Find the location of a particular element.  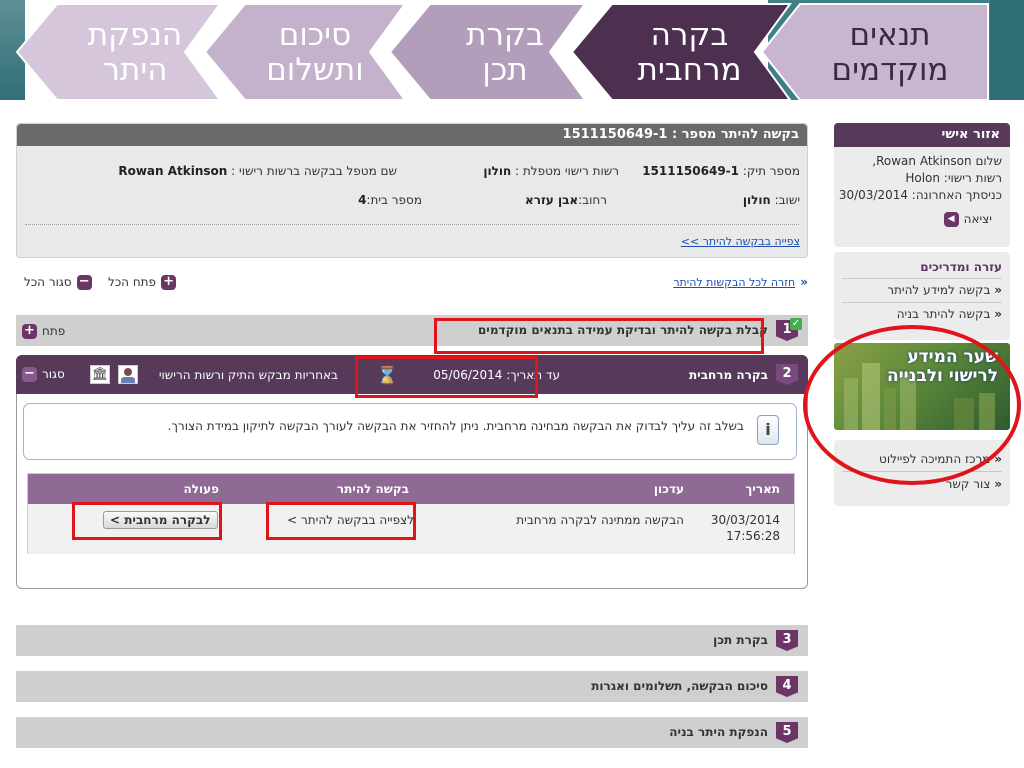

stage-2-responsibility: באחריות מבקש התיק ורשות הרישוי is located at coordinates (248, 375).